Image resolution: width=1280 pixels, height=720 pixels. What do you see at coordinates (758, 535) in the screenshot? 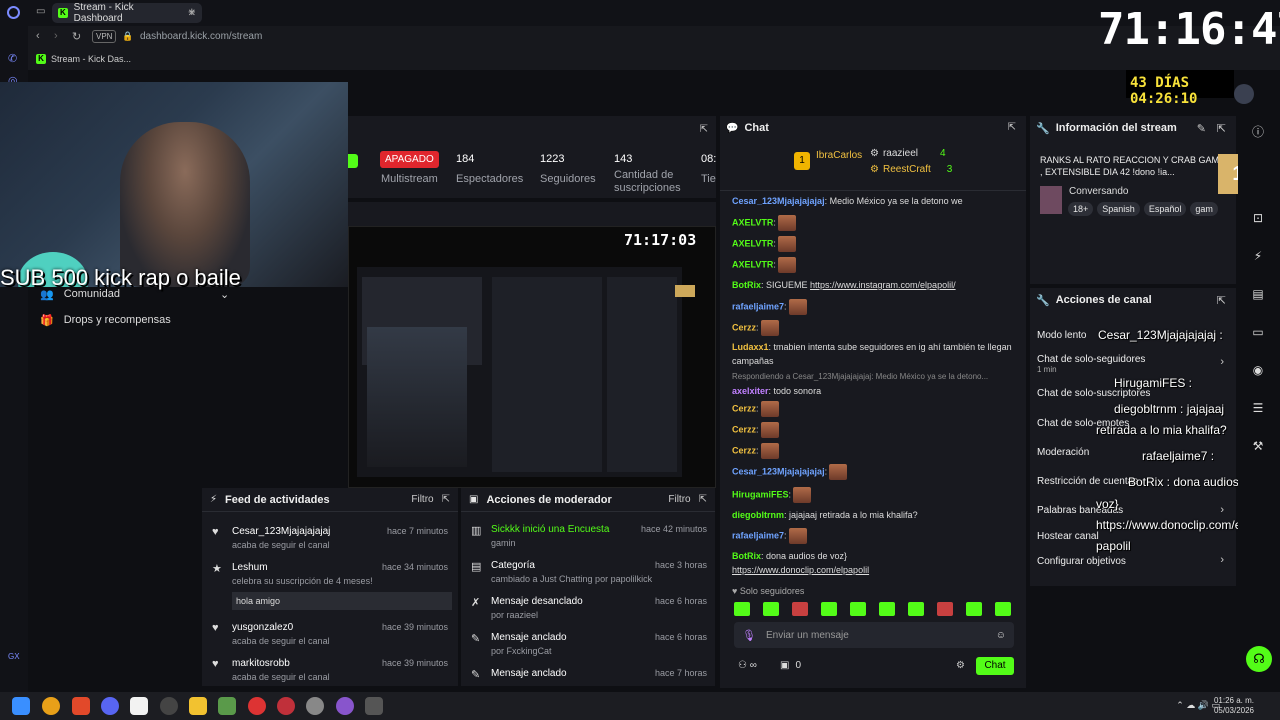
I see `chat-username: rafaeljaime7` at bounding box center [758, 535].